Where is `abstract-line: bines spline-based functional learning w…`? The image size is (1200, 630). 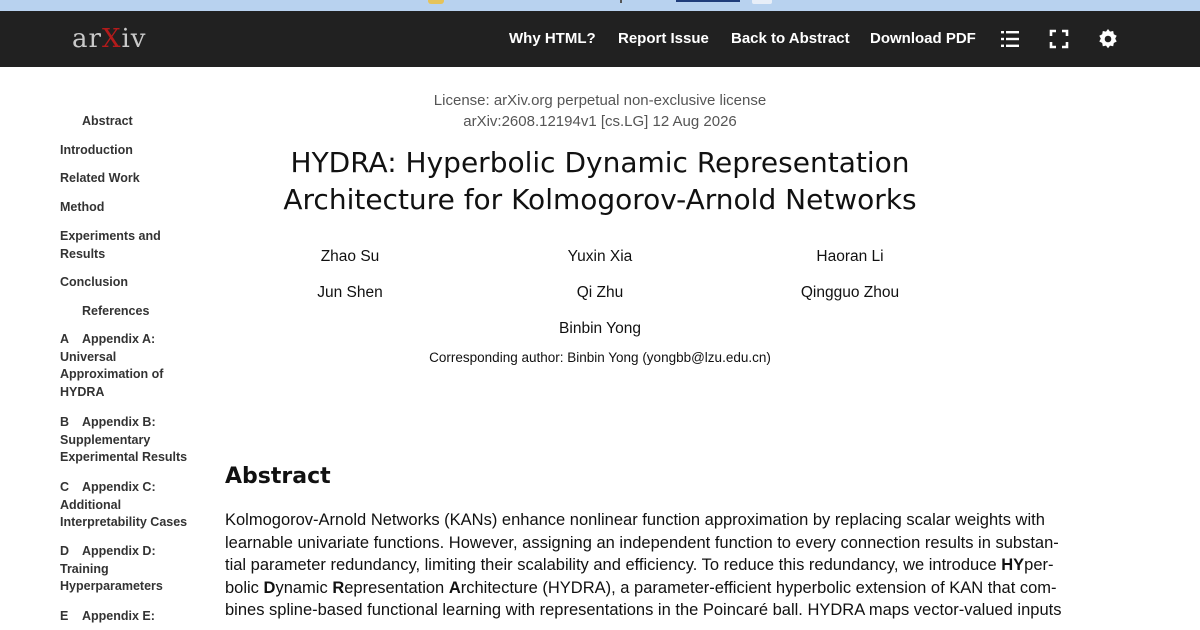
abstract-line: bines spline-based functional learning w… is located at coordinates (643, 610).